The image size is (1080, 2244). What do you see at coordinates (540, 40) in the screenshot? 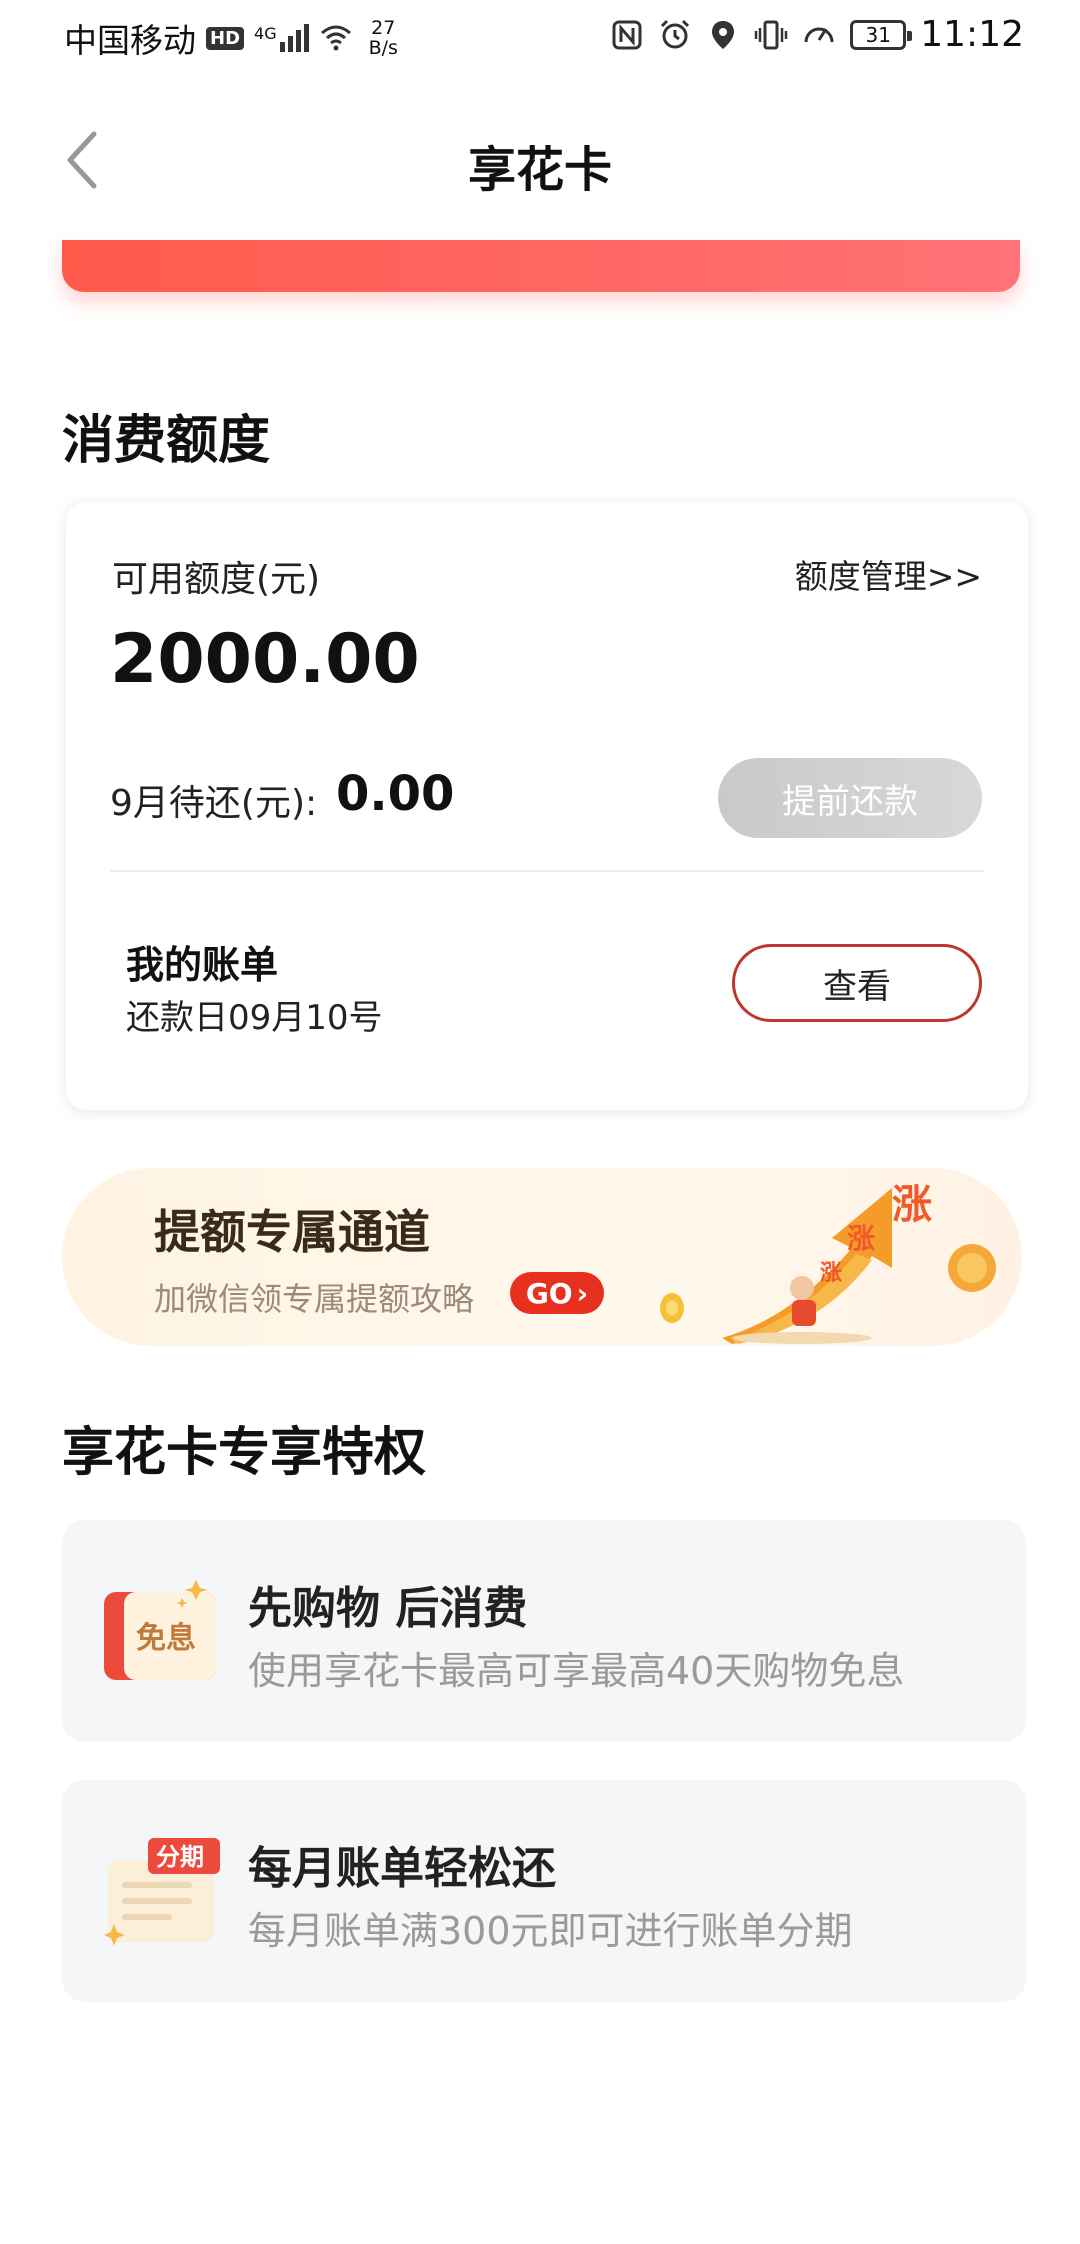
I see `status-bar: 中国移动 HD 4G 27 B/s 31 11:12` at bounding box center [540, 40].